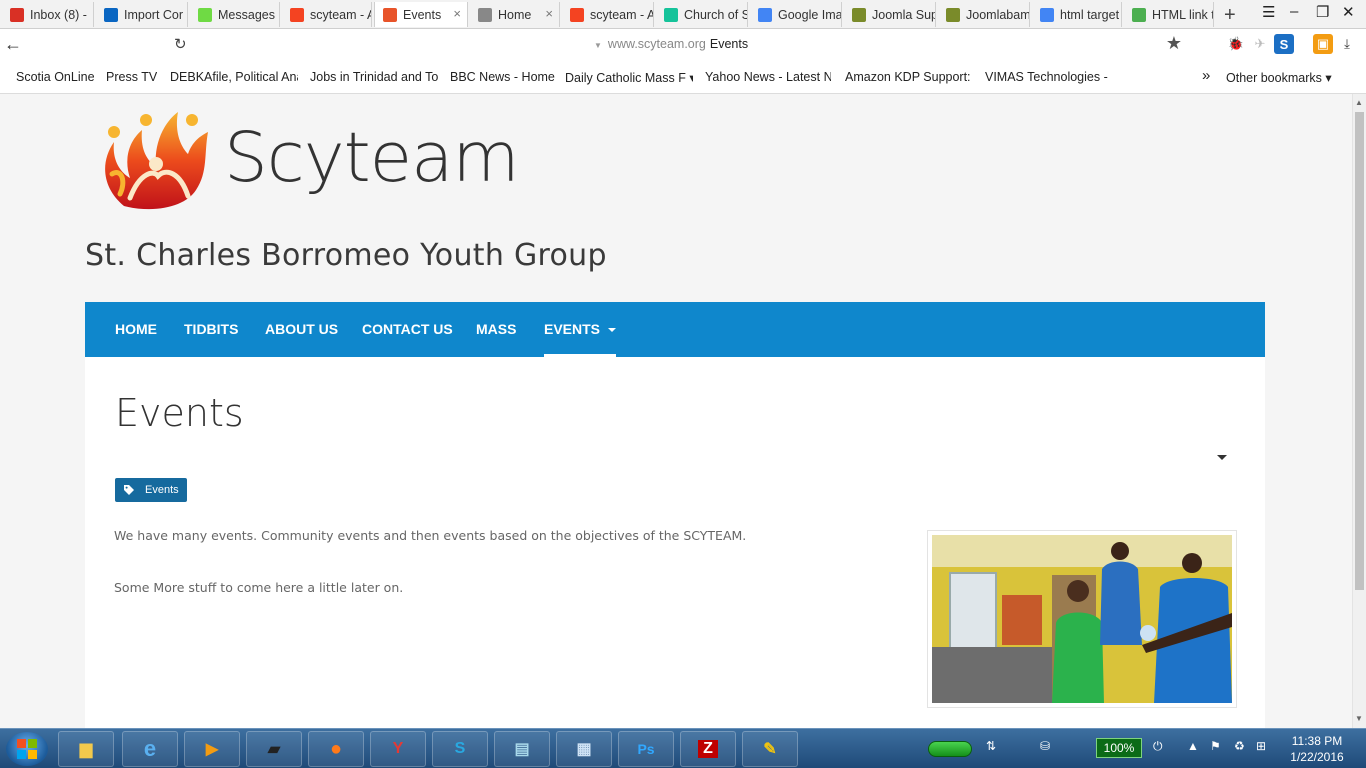 This screenshot has width=1366, height=768. I want to click on page-icon, so click(485, 14).